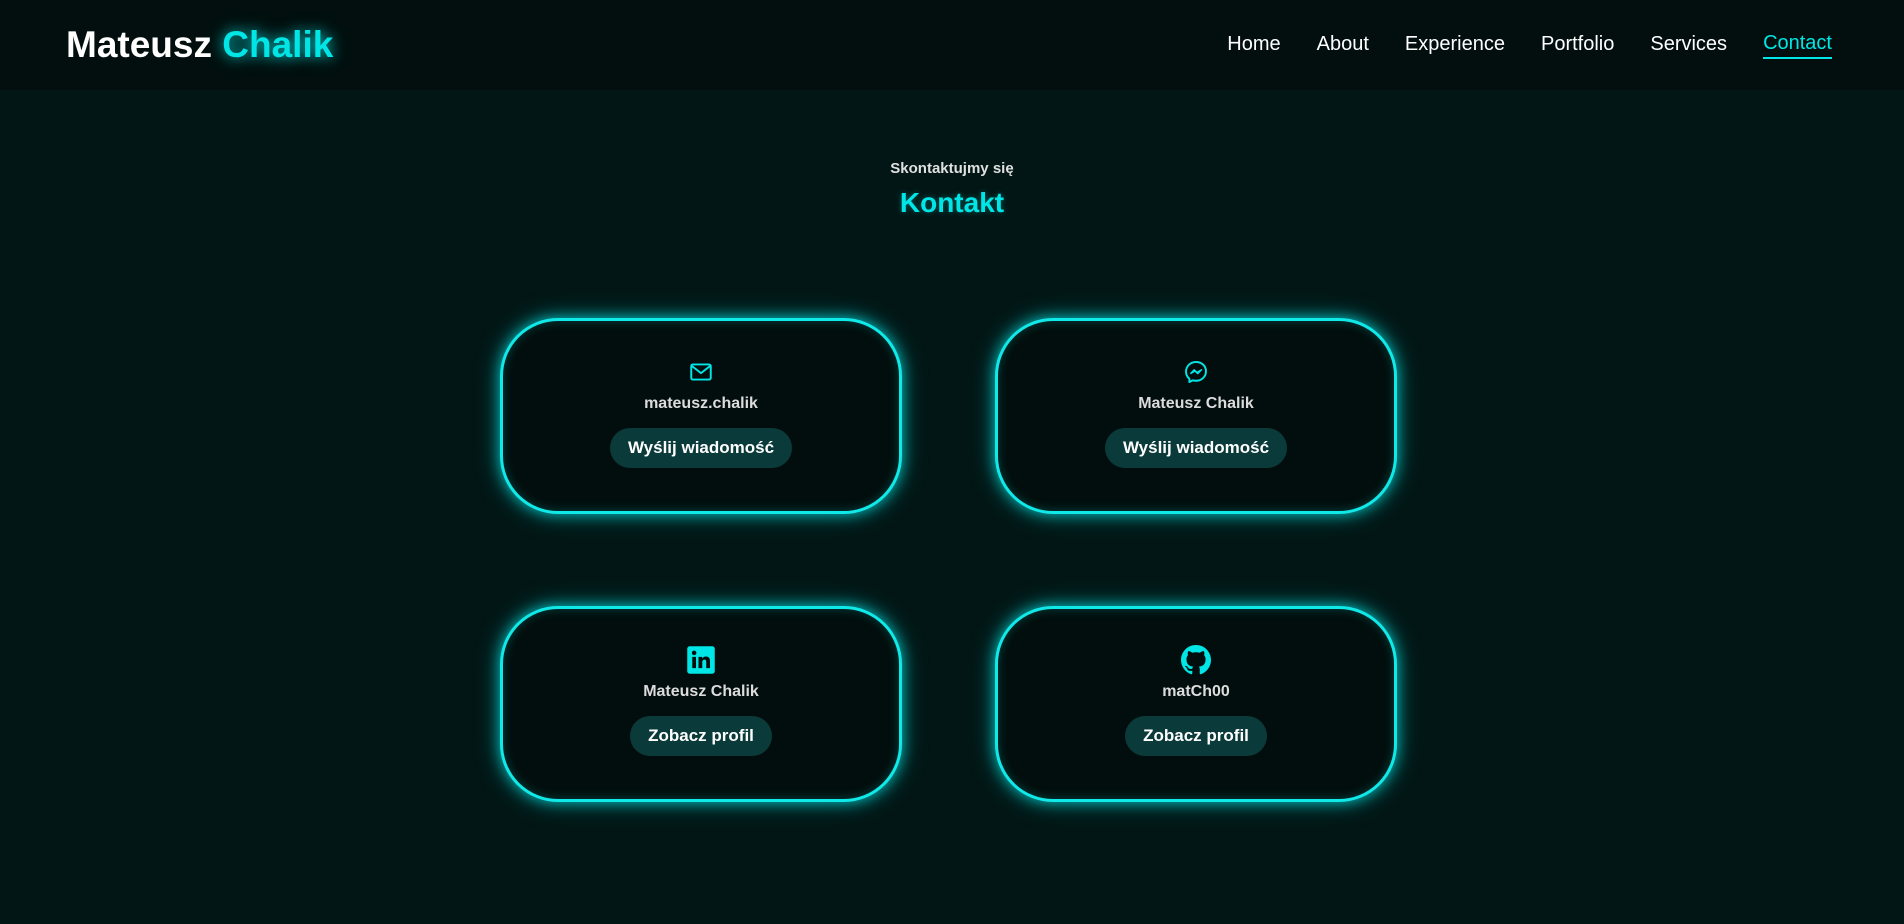  I want to click on messenger-label: Mateusz Chalik, so click(1196, 403).